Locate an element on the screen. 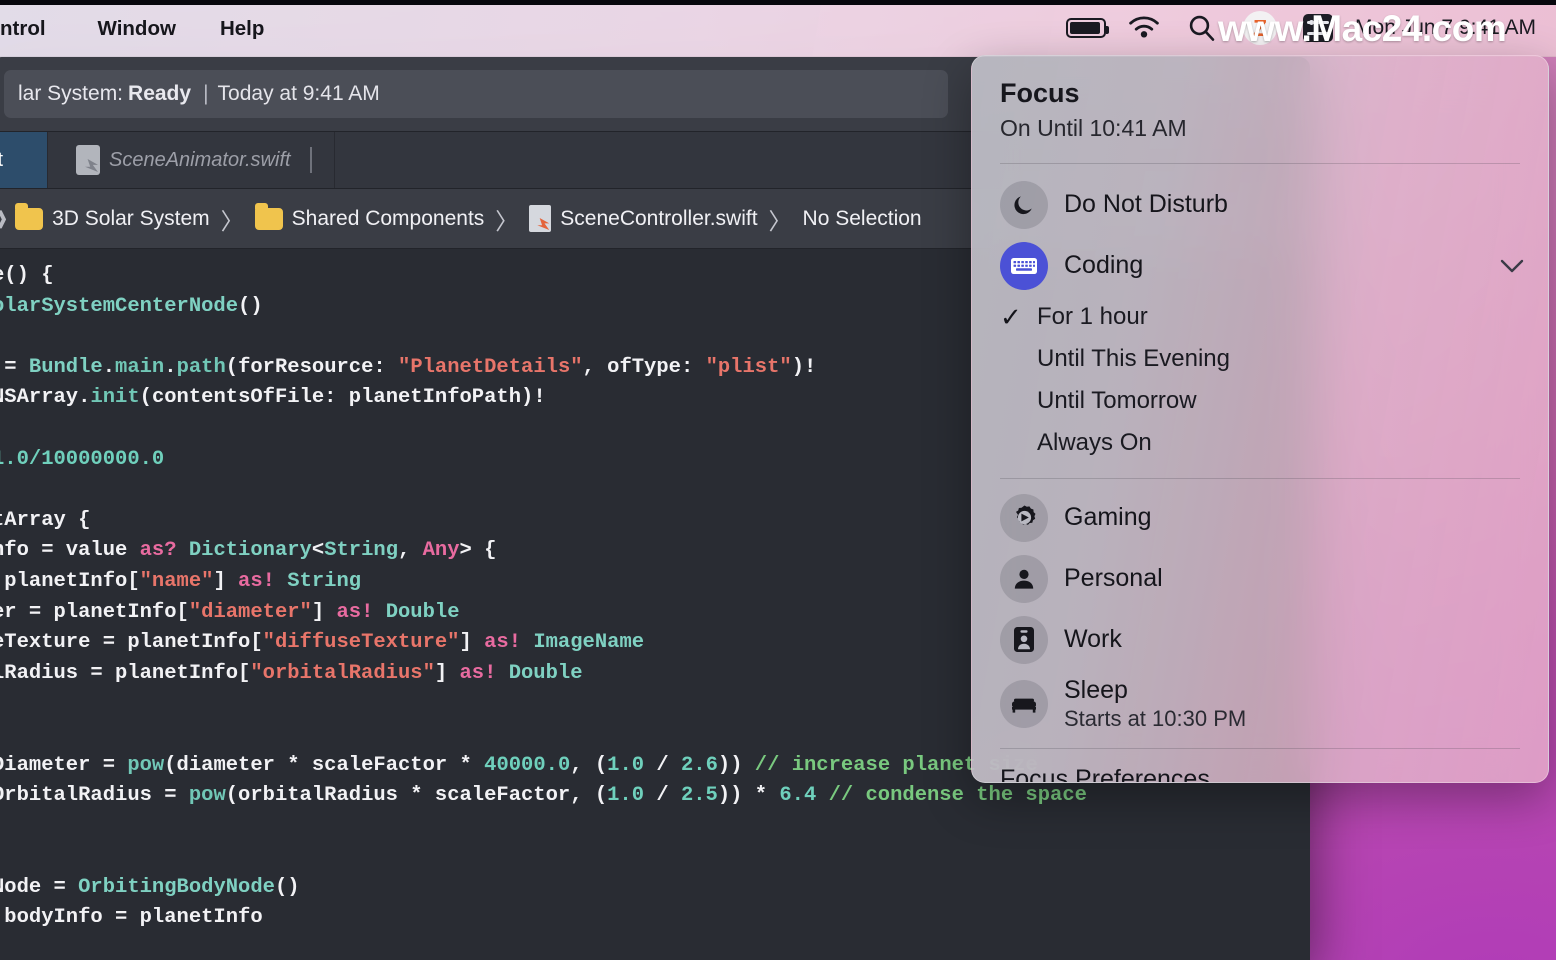  badge-icon is located at coordinates (1024, 639).